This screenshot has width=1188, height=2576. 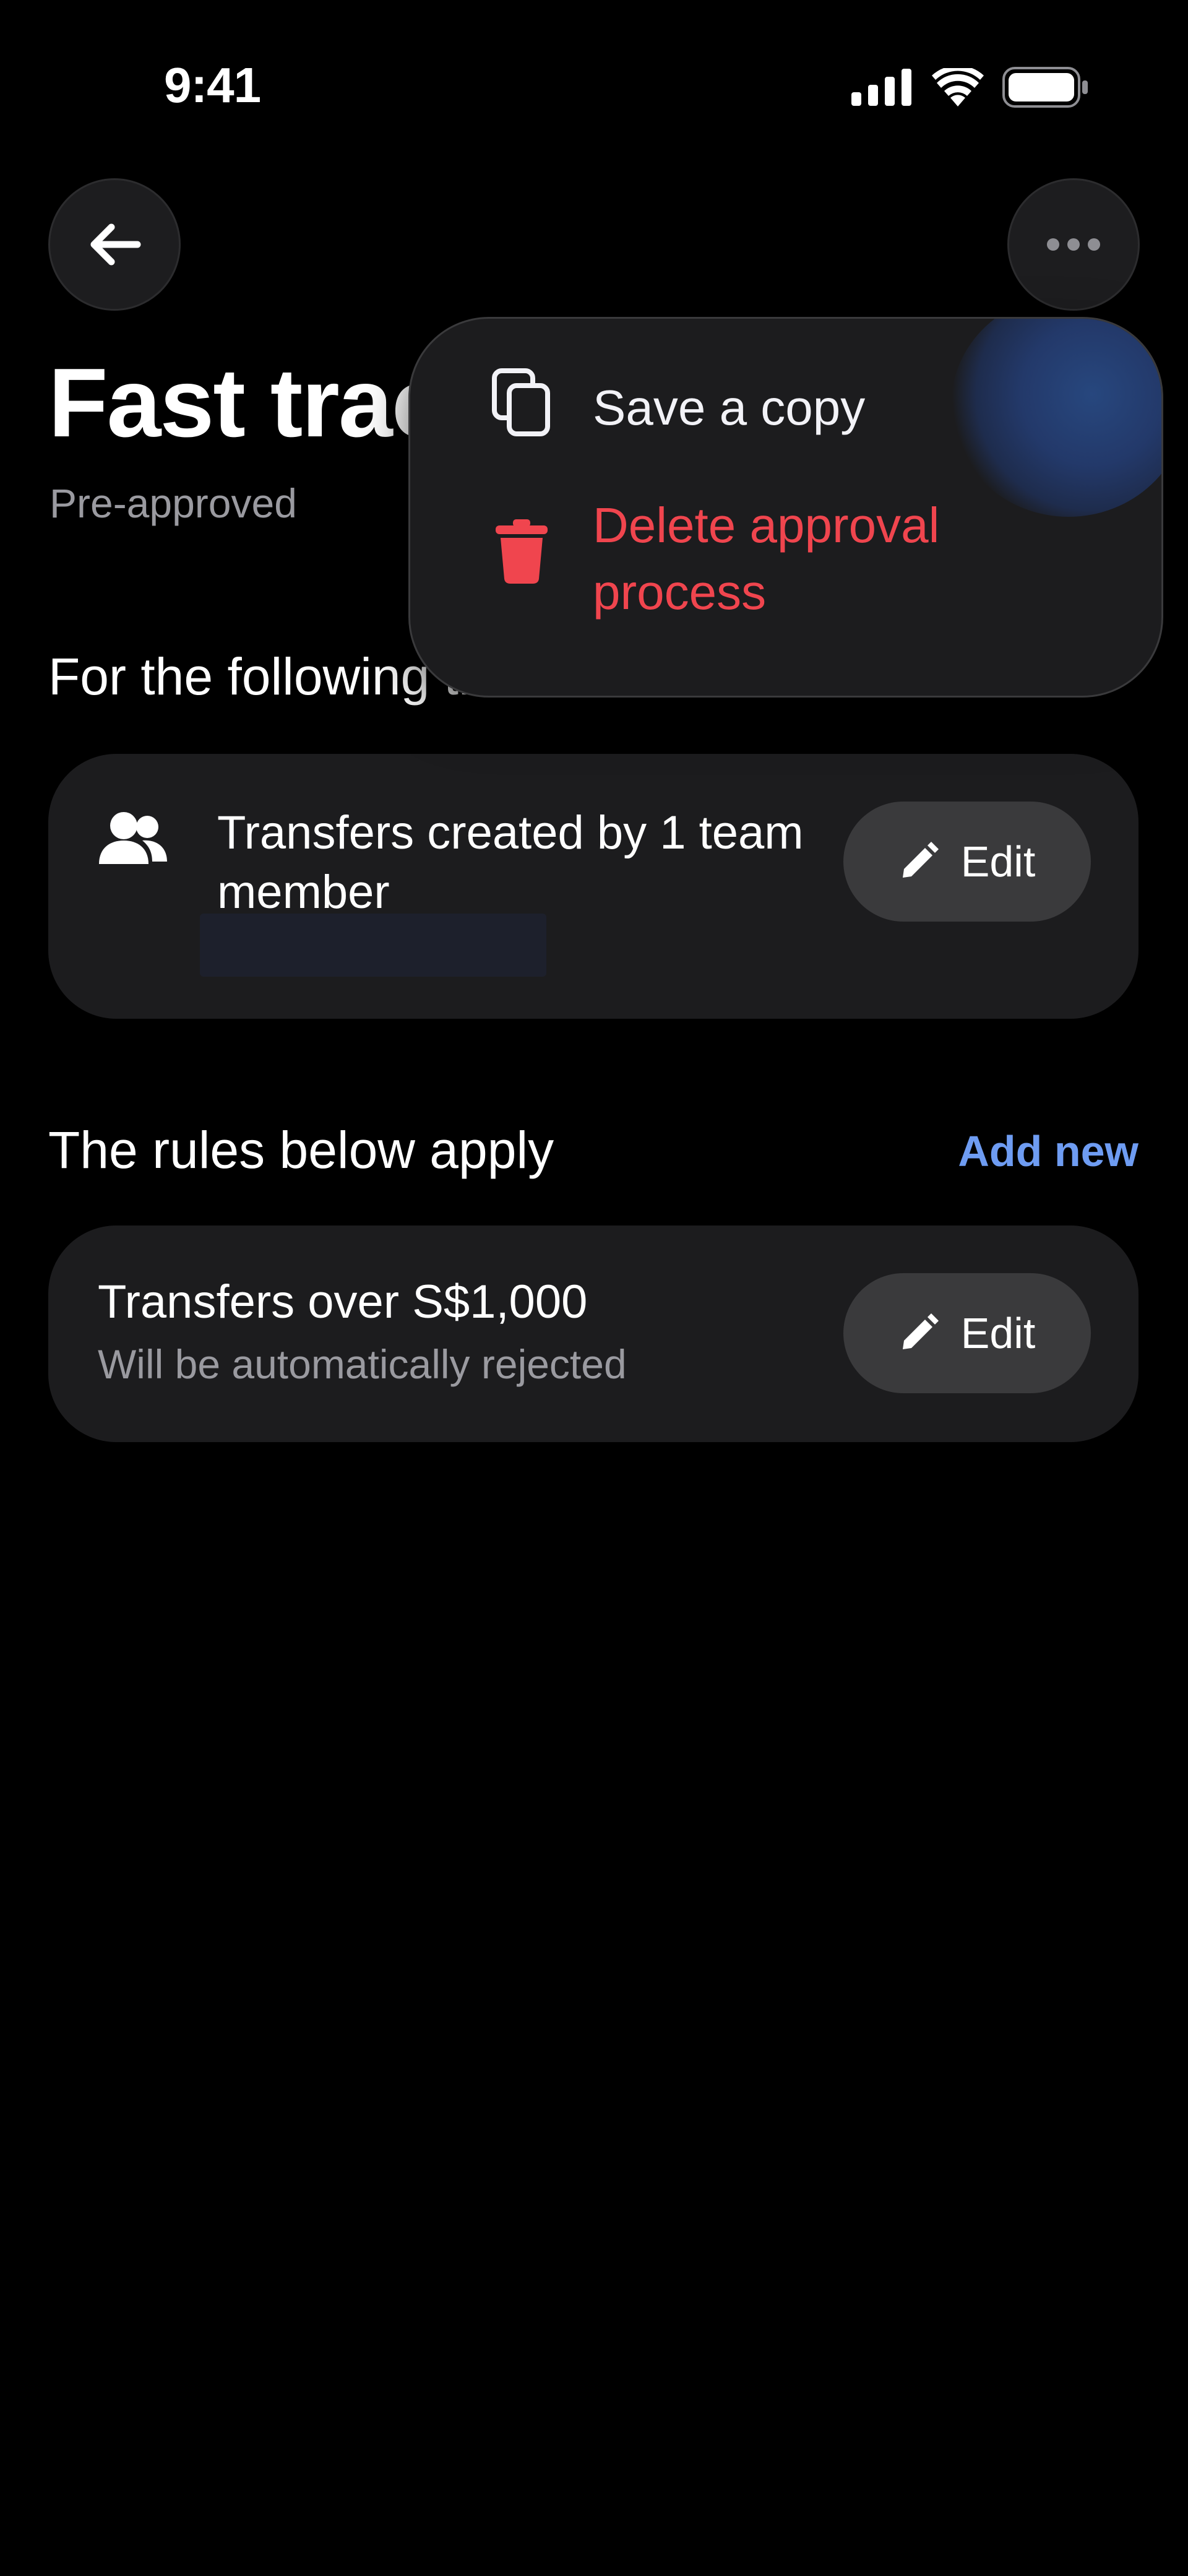 I want to click on trash-icon, so click(x=522, y=551).